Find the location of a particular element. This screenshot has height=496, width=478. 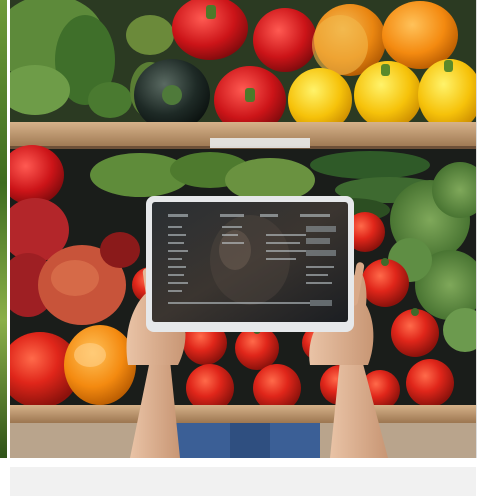

adjacent-image-edge is located at coordinates (3, 229).